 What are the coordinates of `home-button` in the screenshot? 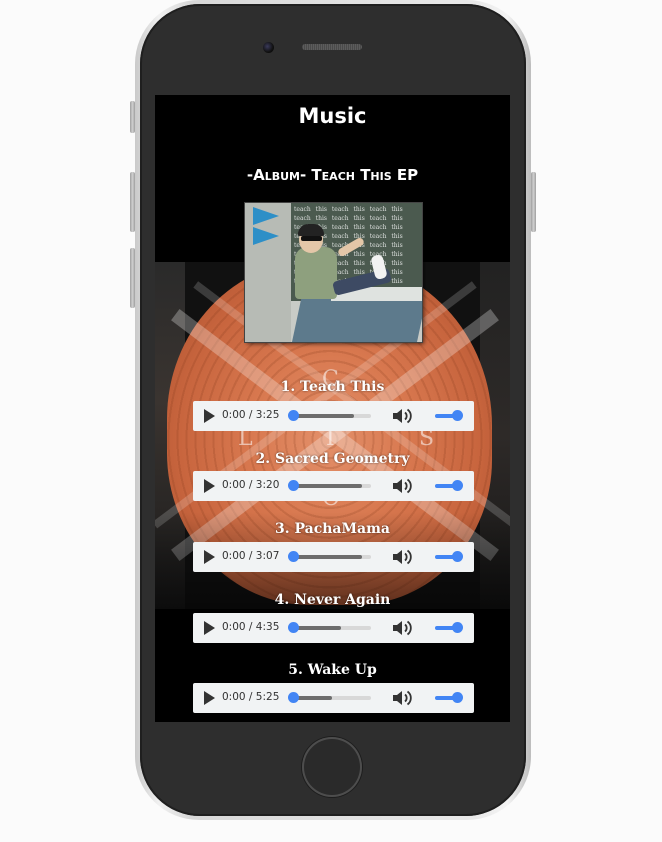 It's located at (332, 767).